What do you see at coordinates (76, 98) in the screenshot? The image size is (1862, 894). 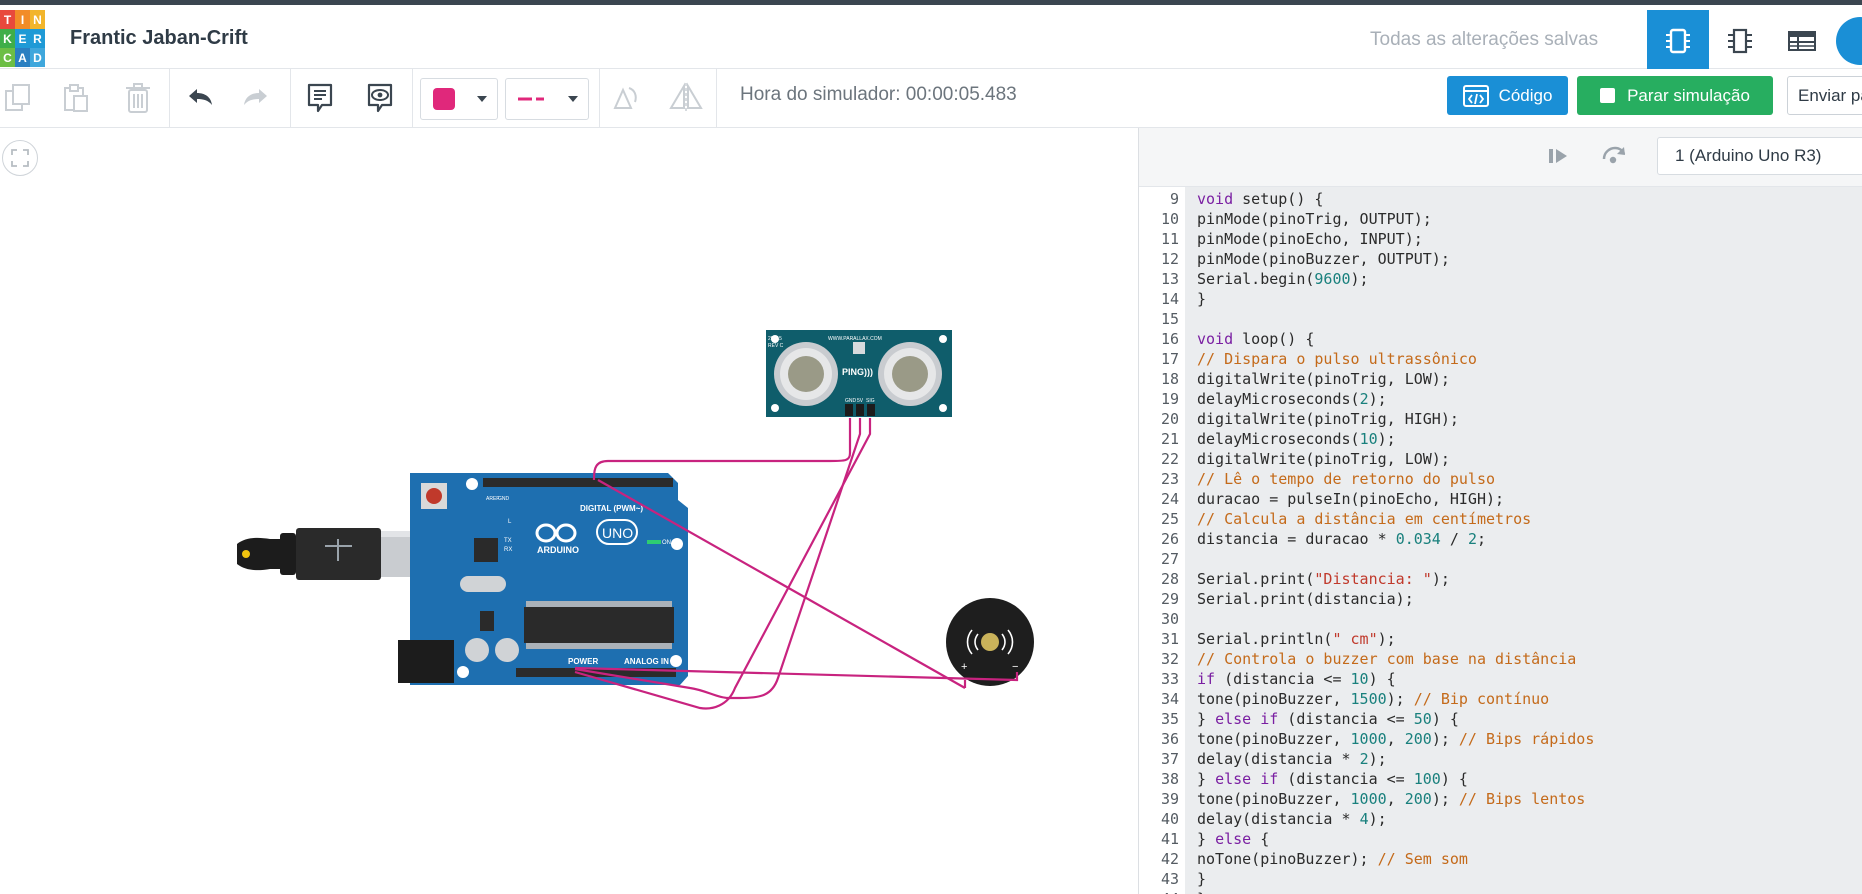 I see `paste-icon` at bounding box center [76, 98].